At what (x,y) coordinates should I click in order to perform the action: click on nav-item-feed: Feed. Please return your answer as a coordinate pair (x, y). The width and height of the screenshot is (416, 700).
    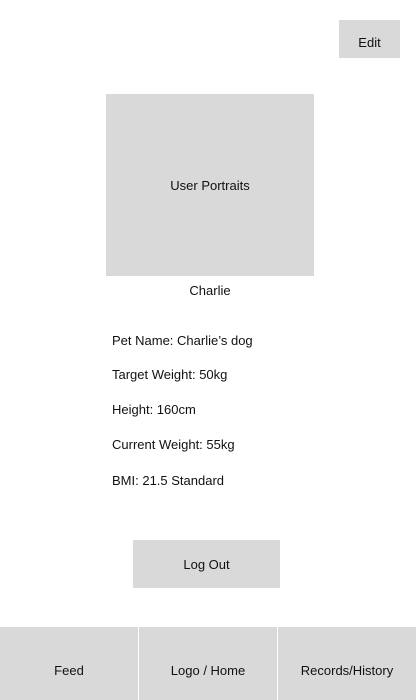
    Looking at the image, I should click on (69, 663).